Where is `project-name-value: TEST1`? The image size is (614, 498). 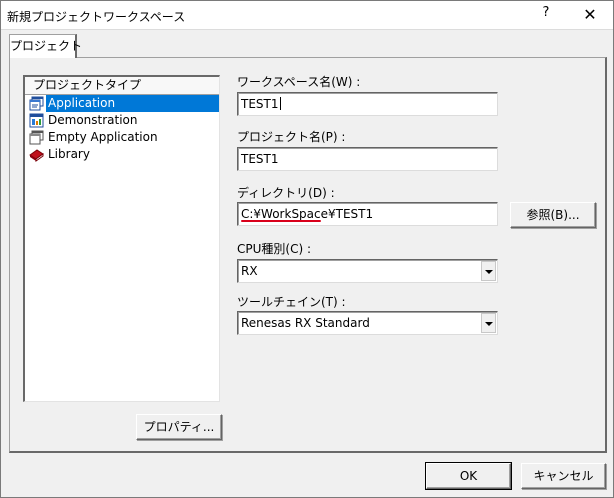
project-name-value: TEST1 is located at coordinates (260, 159).